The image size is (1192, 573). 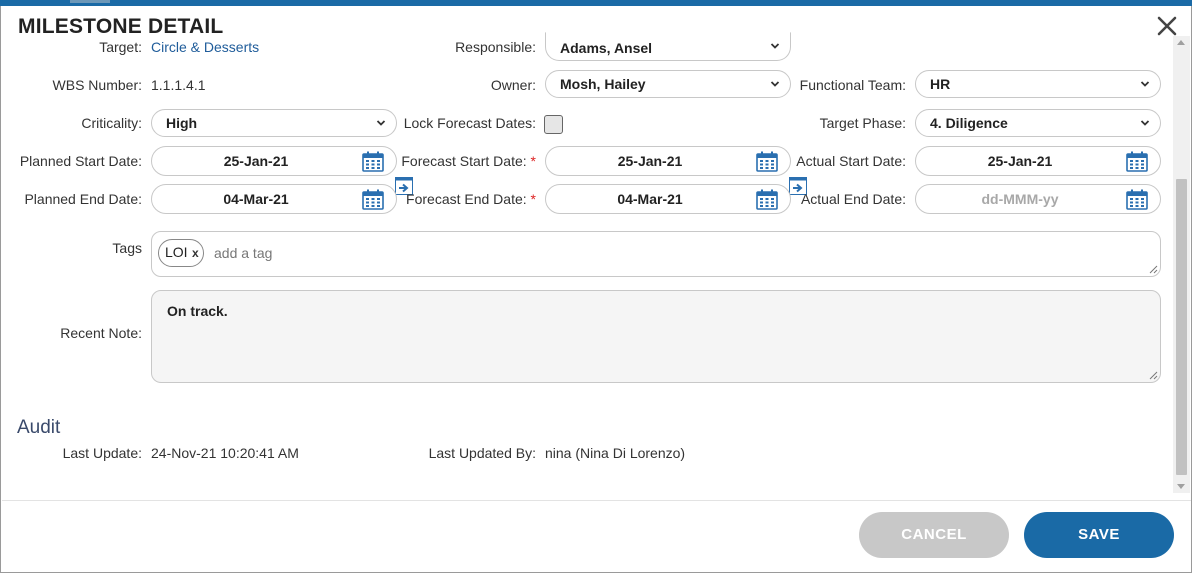 What do you see at coordinates (668, 84) in the screenshot?
I see `owner-select: Mosh, Hailey` at bounding box center [668, 84].